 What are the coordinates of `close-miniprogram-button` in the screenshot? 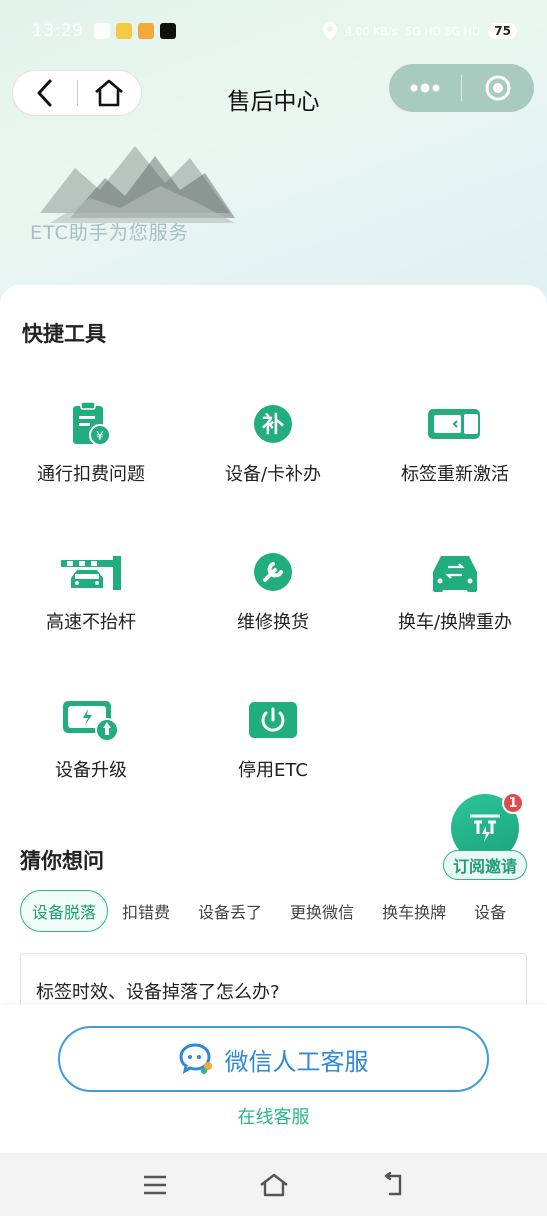 It's located at (498, 88).